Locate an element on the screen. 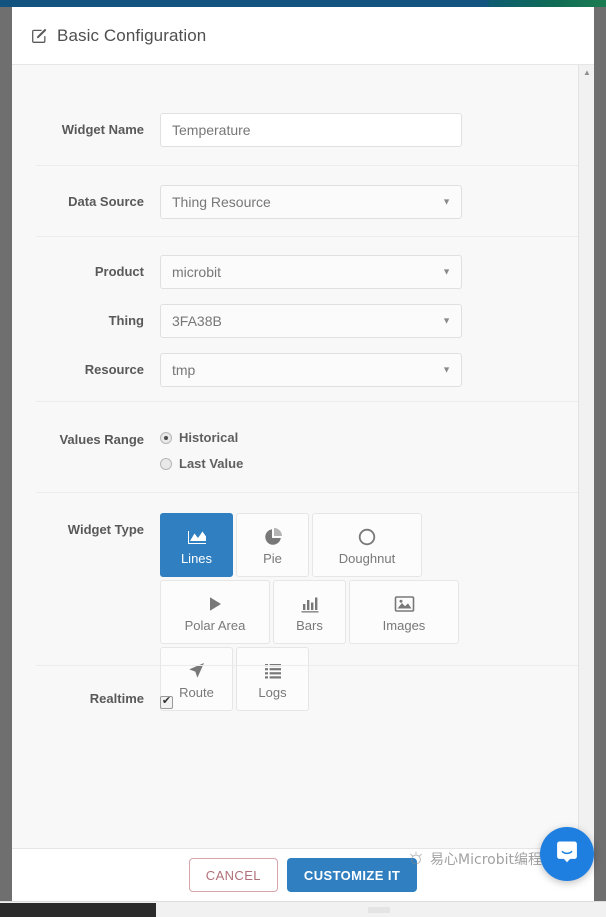 This screenshot has height=917, width=606. widget-type-pie-label: Pie is located at coordinates (272, 558).